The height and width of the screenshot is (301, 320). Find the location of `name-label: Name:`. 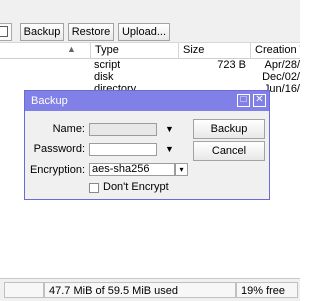

name-label: Name: is located at coordinates (68, 129).